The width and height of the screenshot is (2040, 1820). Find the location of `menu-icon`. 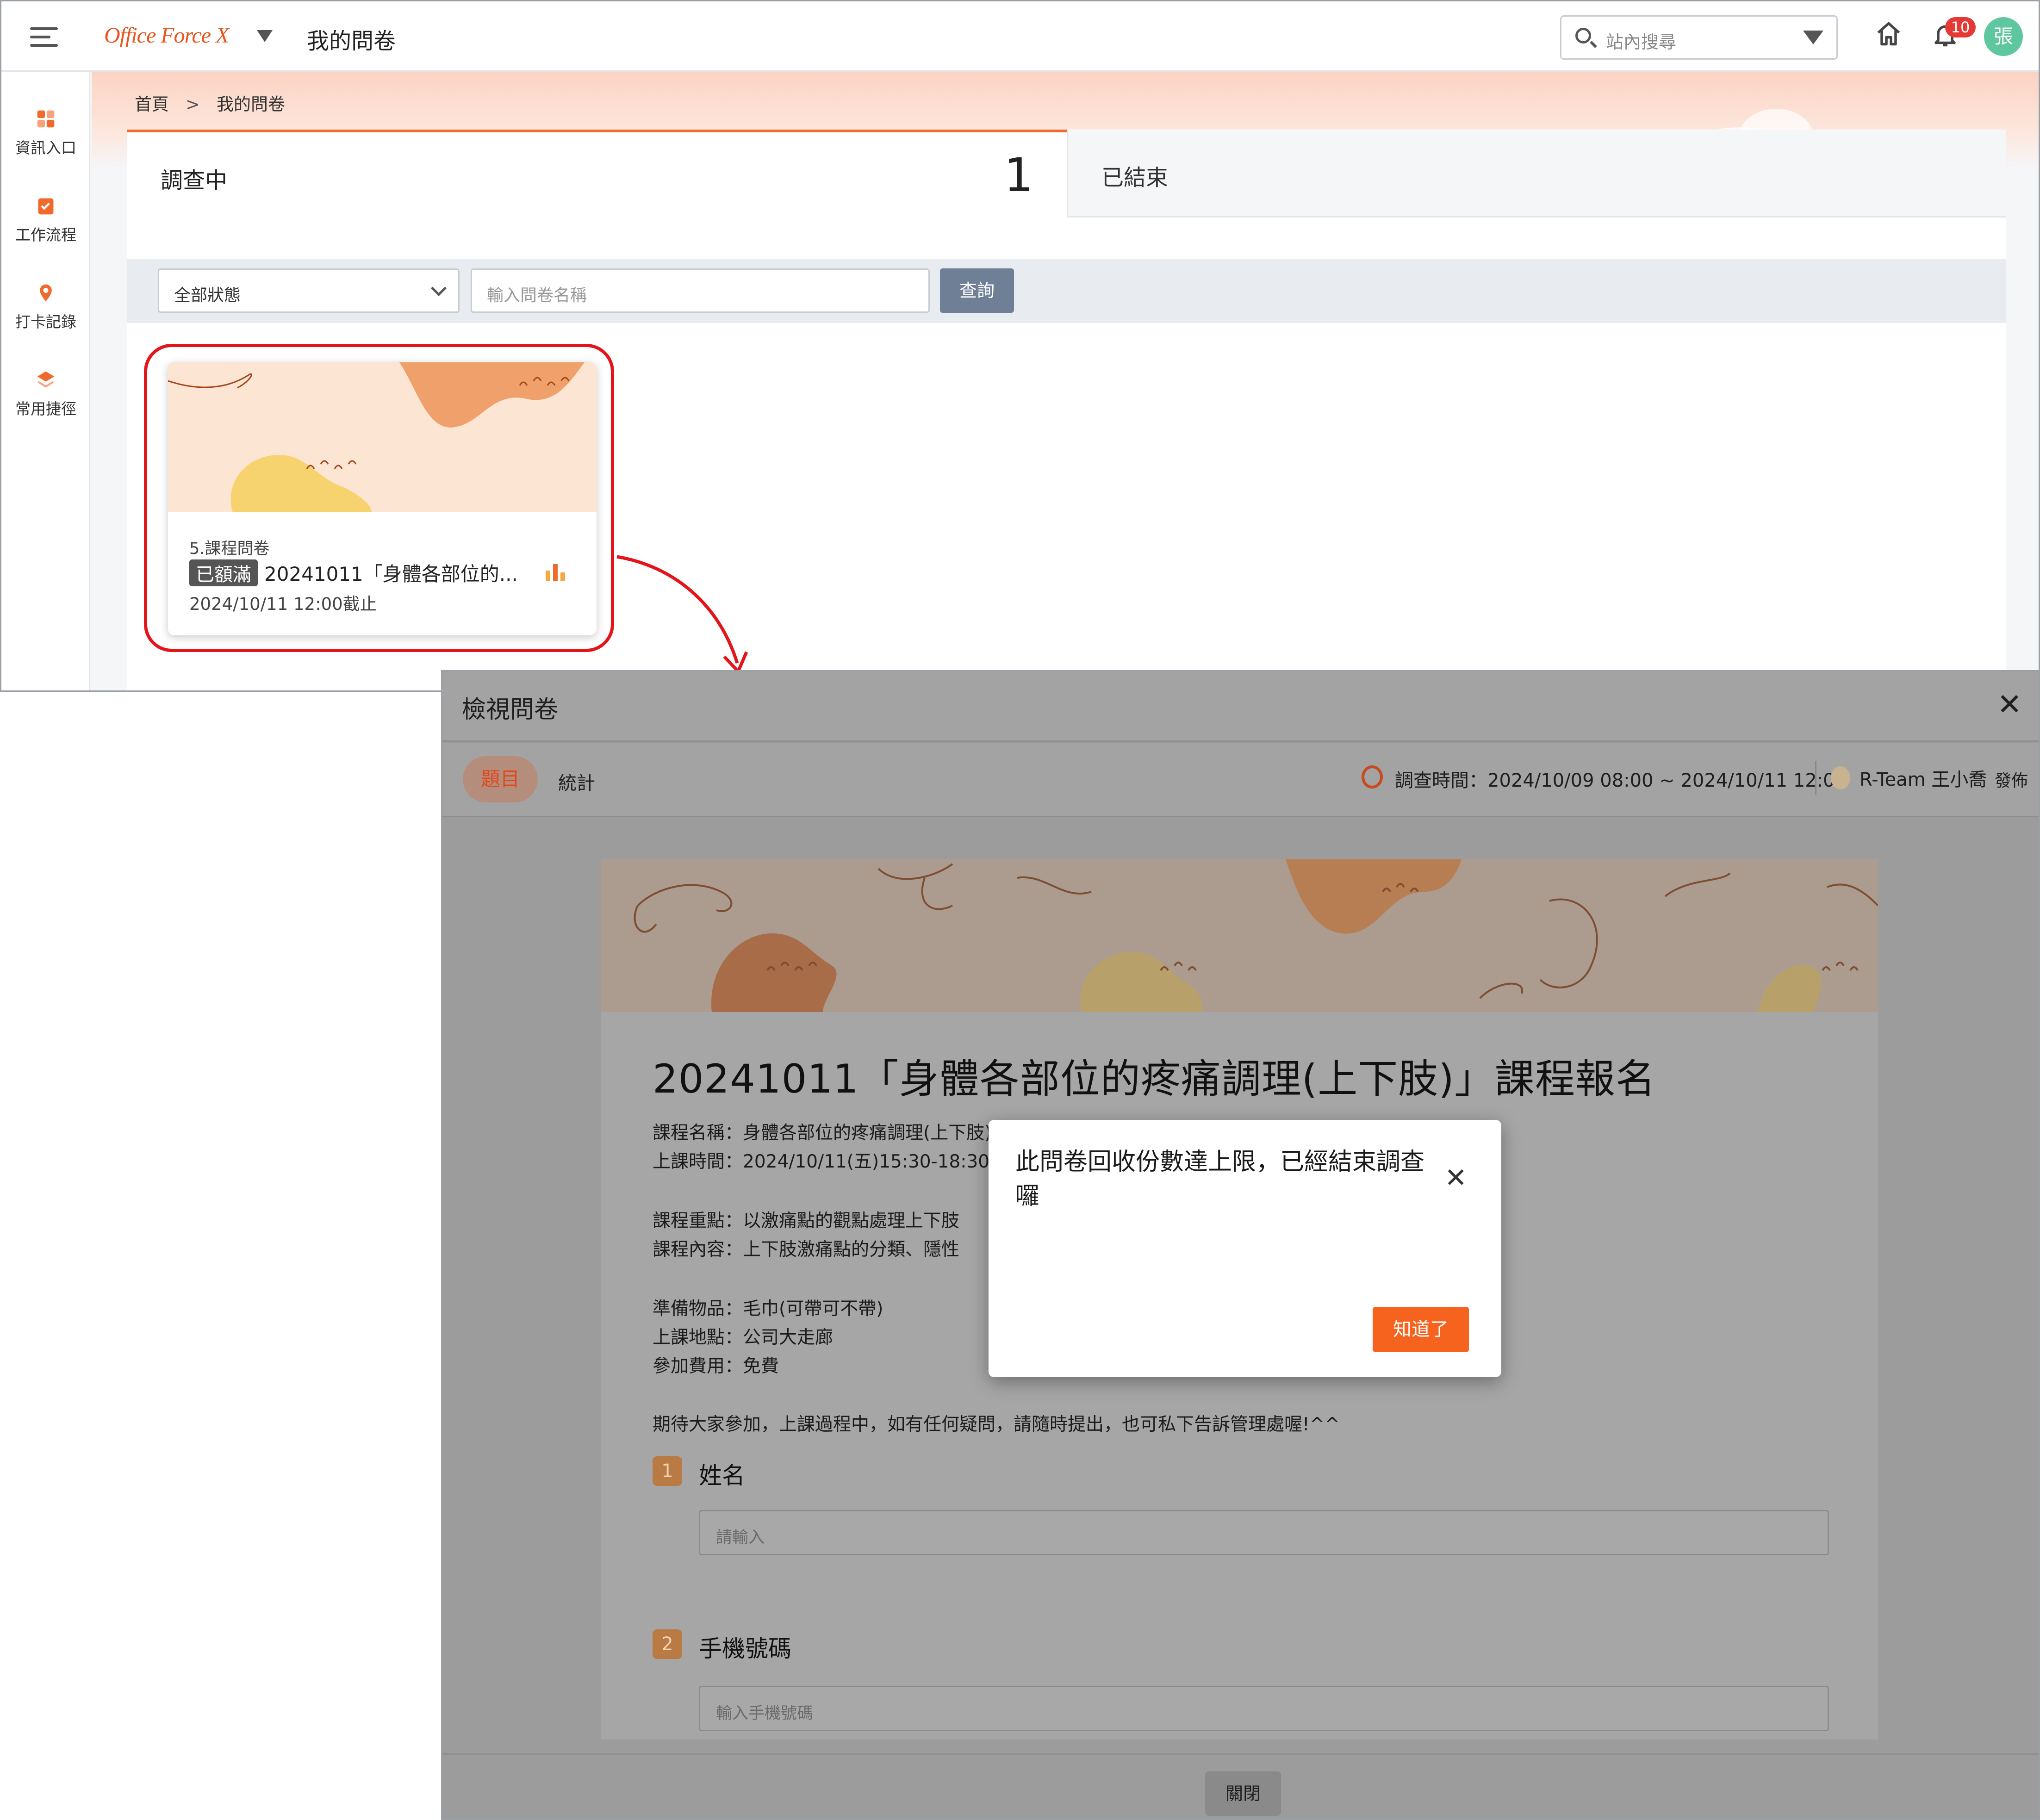

menu-icon is located at coordinates (44, 37).